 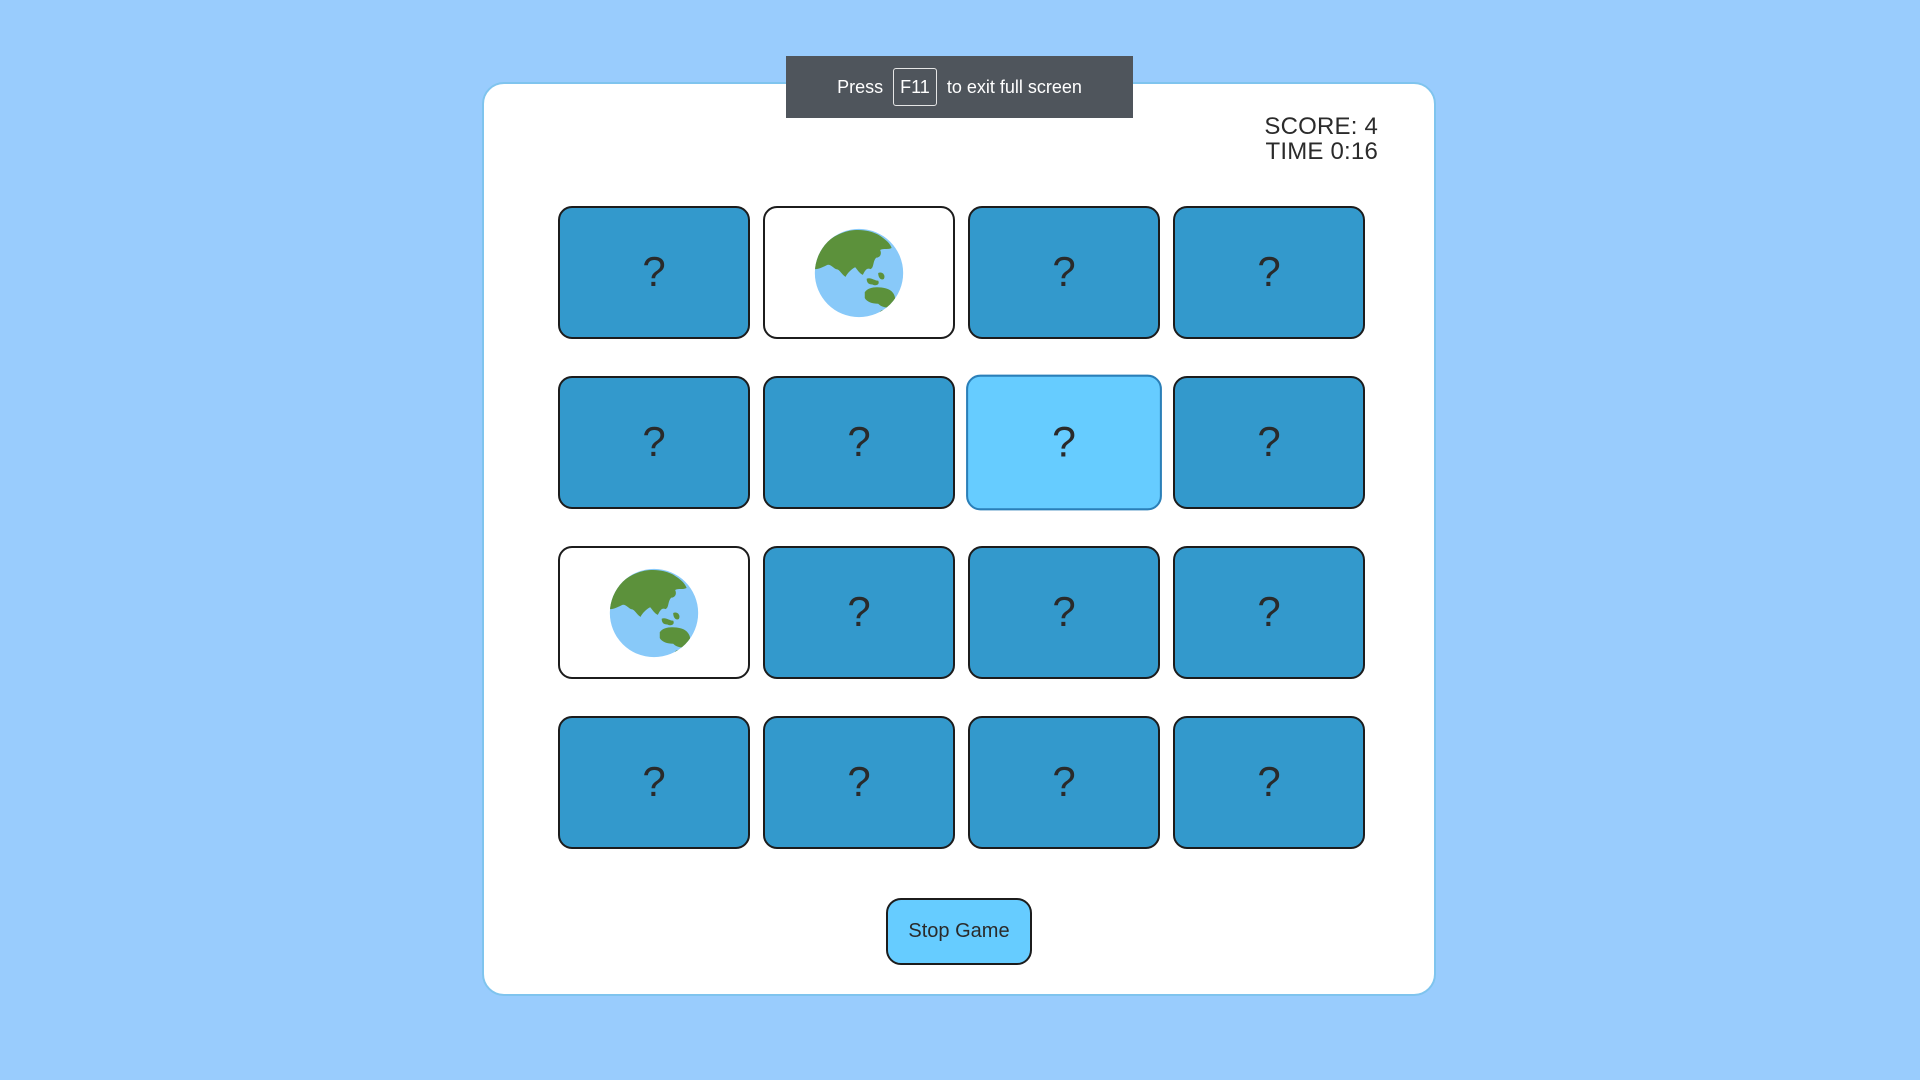 I want to click on f11-key-label: F11, so click(x=915, y=87).